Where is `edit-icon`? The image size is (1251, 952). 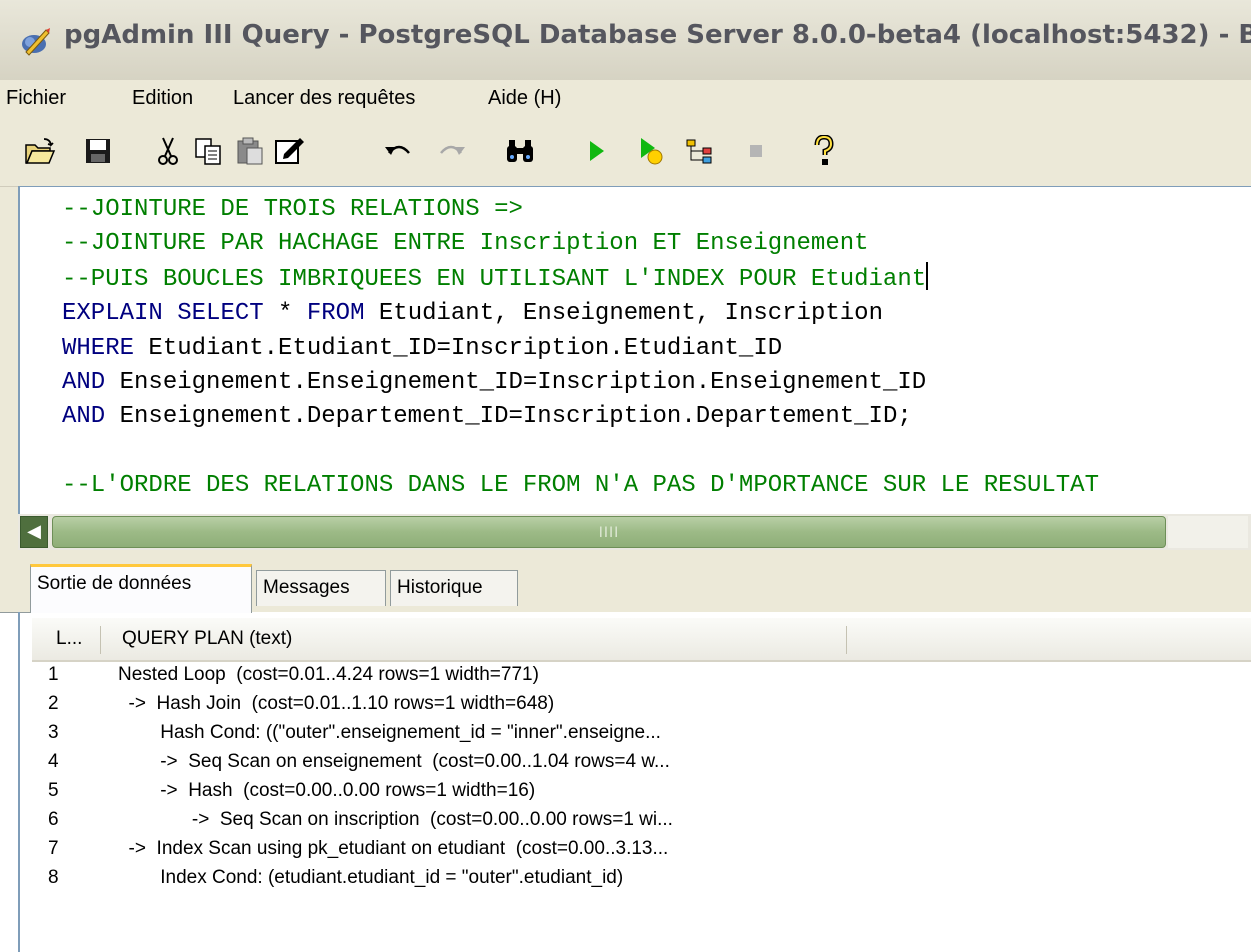 edit-icon is located at coordinates (290, 151).